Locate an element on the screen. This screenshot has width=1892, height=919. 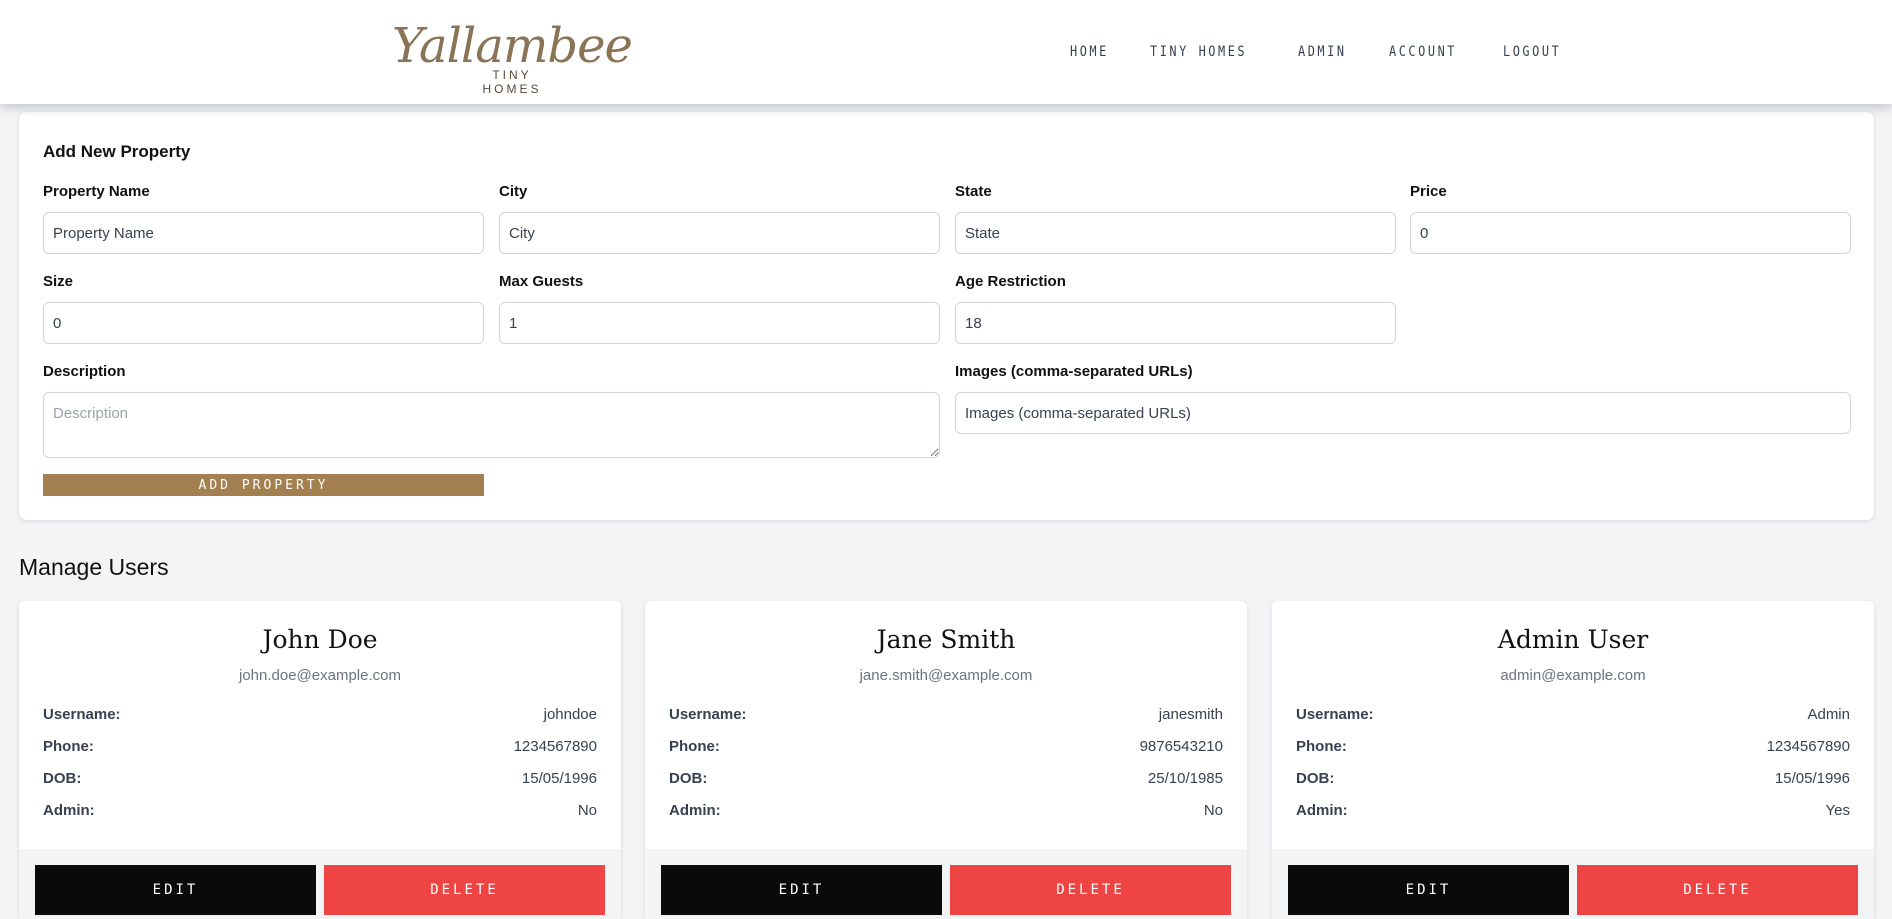
user-name: Jane Smith is located at coordinates (946, 639).